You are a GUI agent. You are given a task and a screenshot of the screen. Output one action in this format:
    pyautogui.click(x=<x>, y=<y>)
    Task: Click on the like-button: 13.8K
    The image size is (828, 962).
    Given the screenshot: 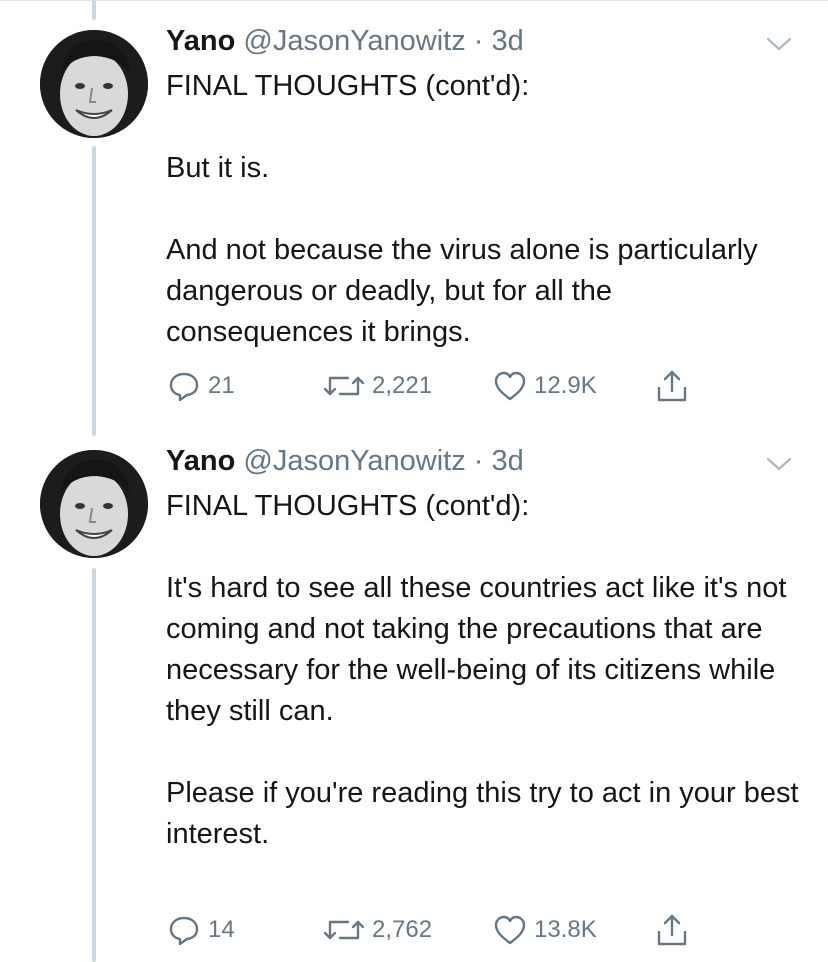 What is the action you would take?
    pyautogui.click(x=544, y=930)
    